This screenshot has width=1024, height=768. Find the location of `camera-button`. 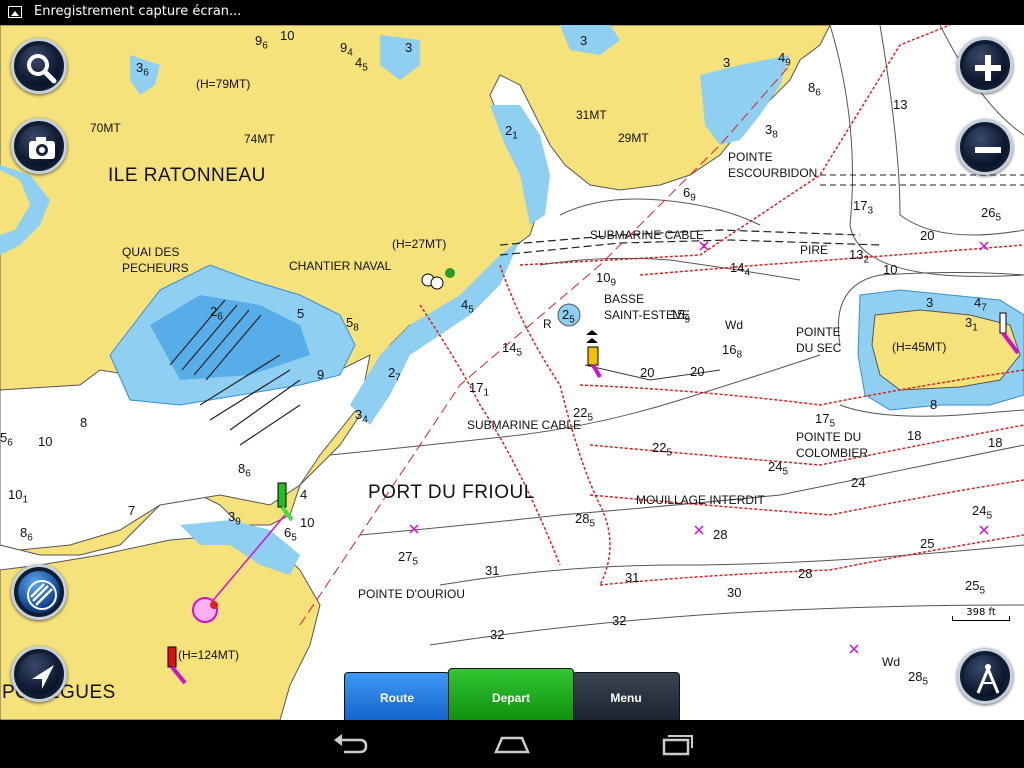

camera-button is located at coordinates (39, 146).